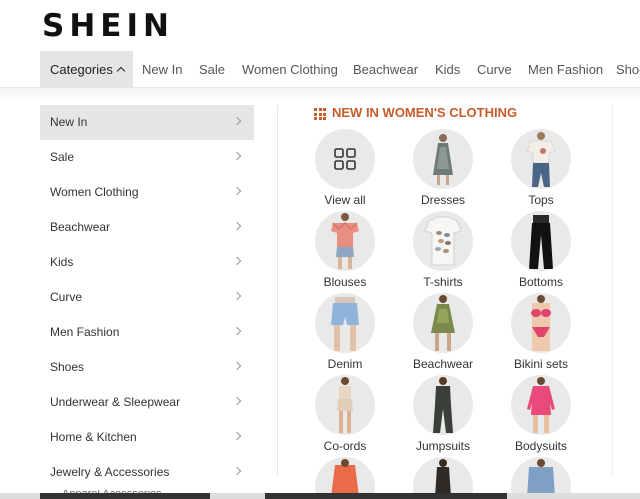 This screenshot has width=640, height=499. Describe the element at coordinates (345, 159) in the screenshot. I see `view-all-grid-icon` at that location.